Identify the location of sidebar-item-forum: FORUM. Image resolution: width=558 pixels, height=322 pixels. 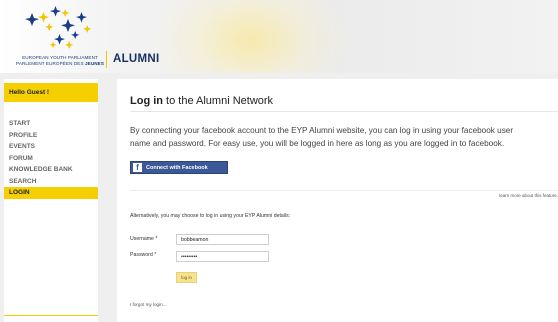
(51, 159).